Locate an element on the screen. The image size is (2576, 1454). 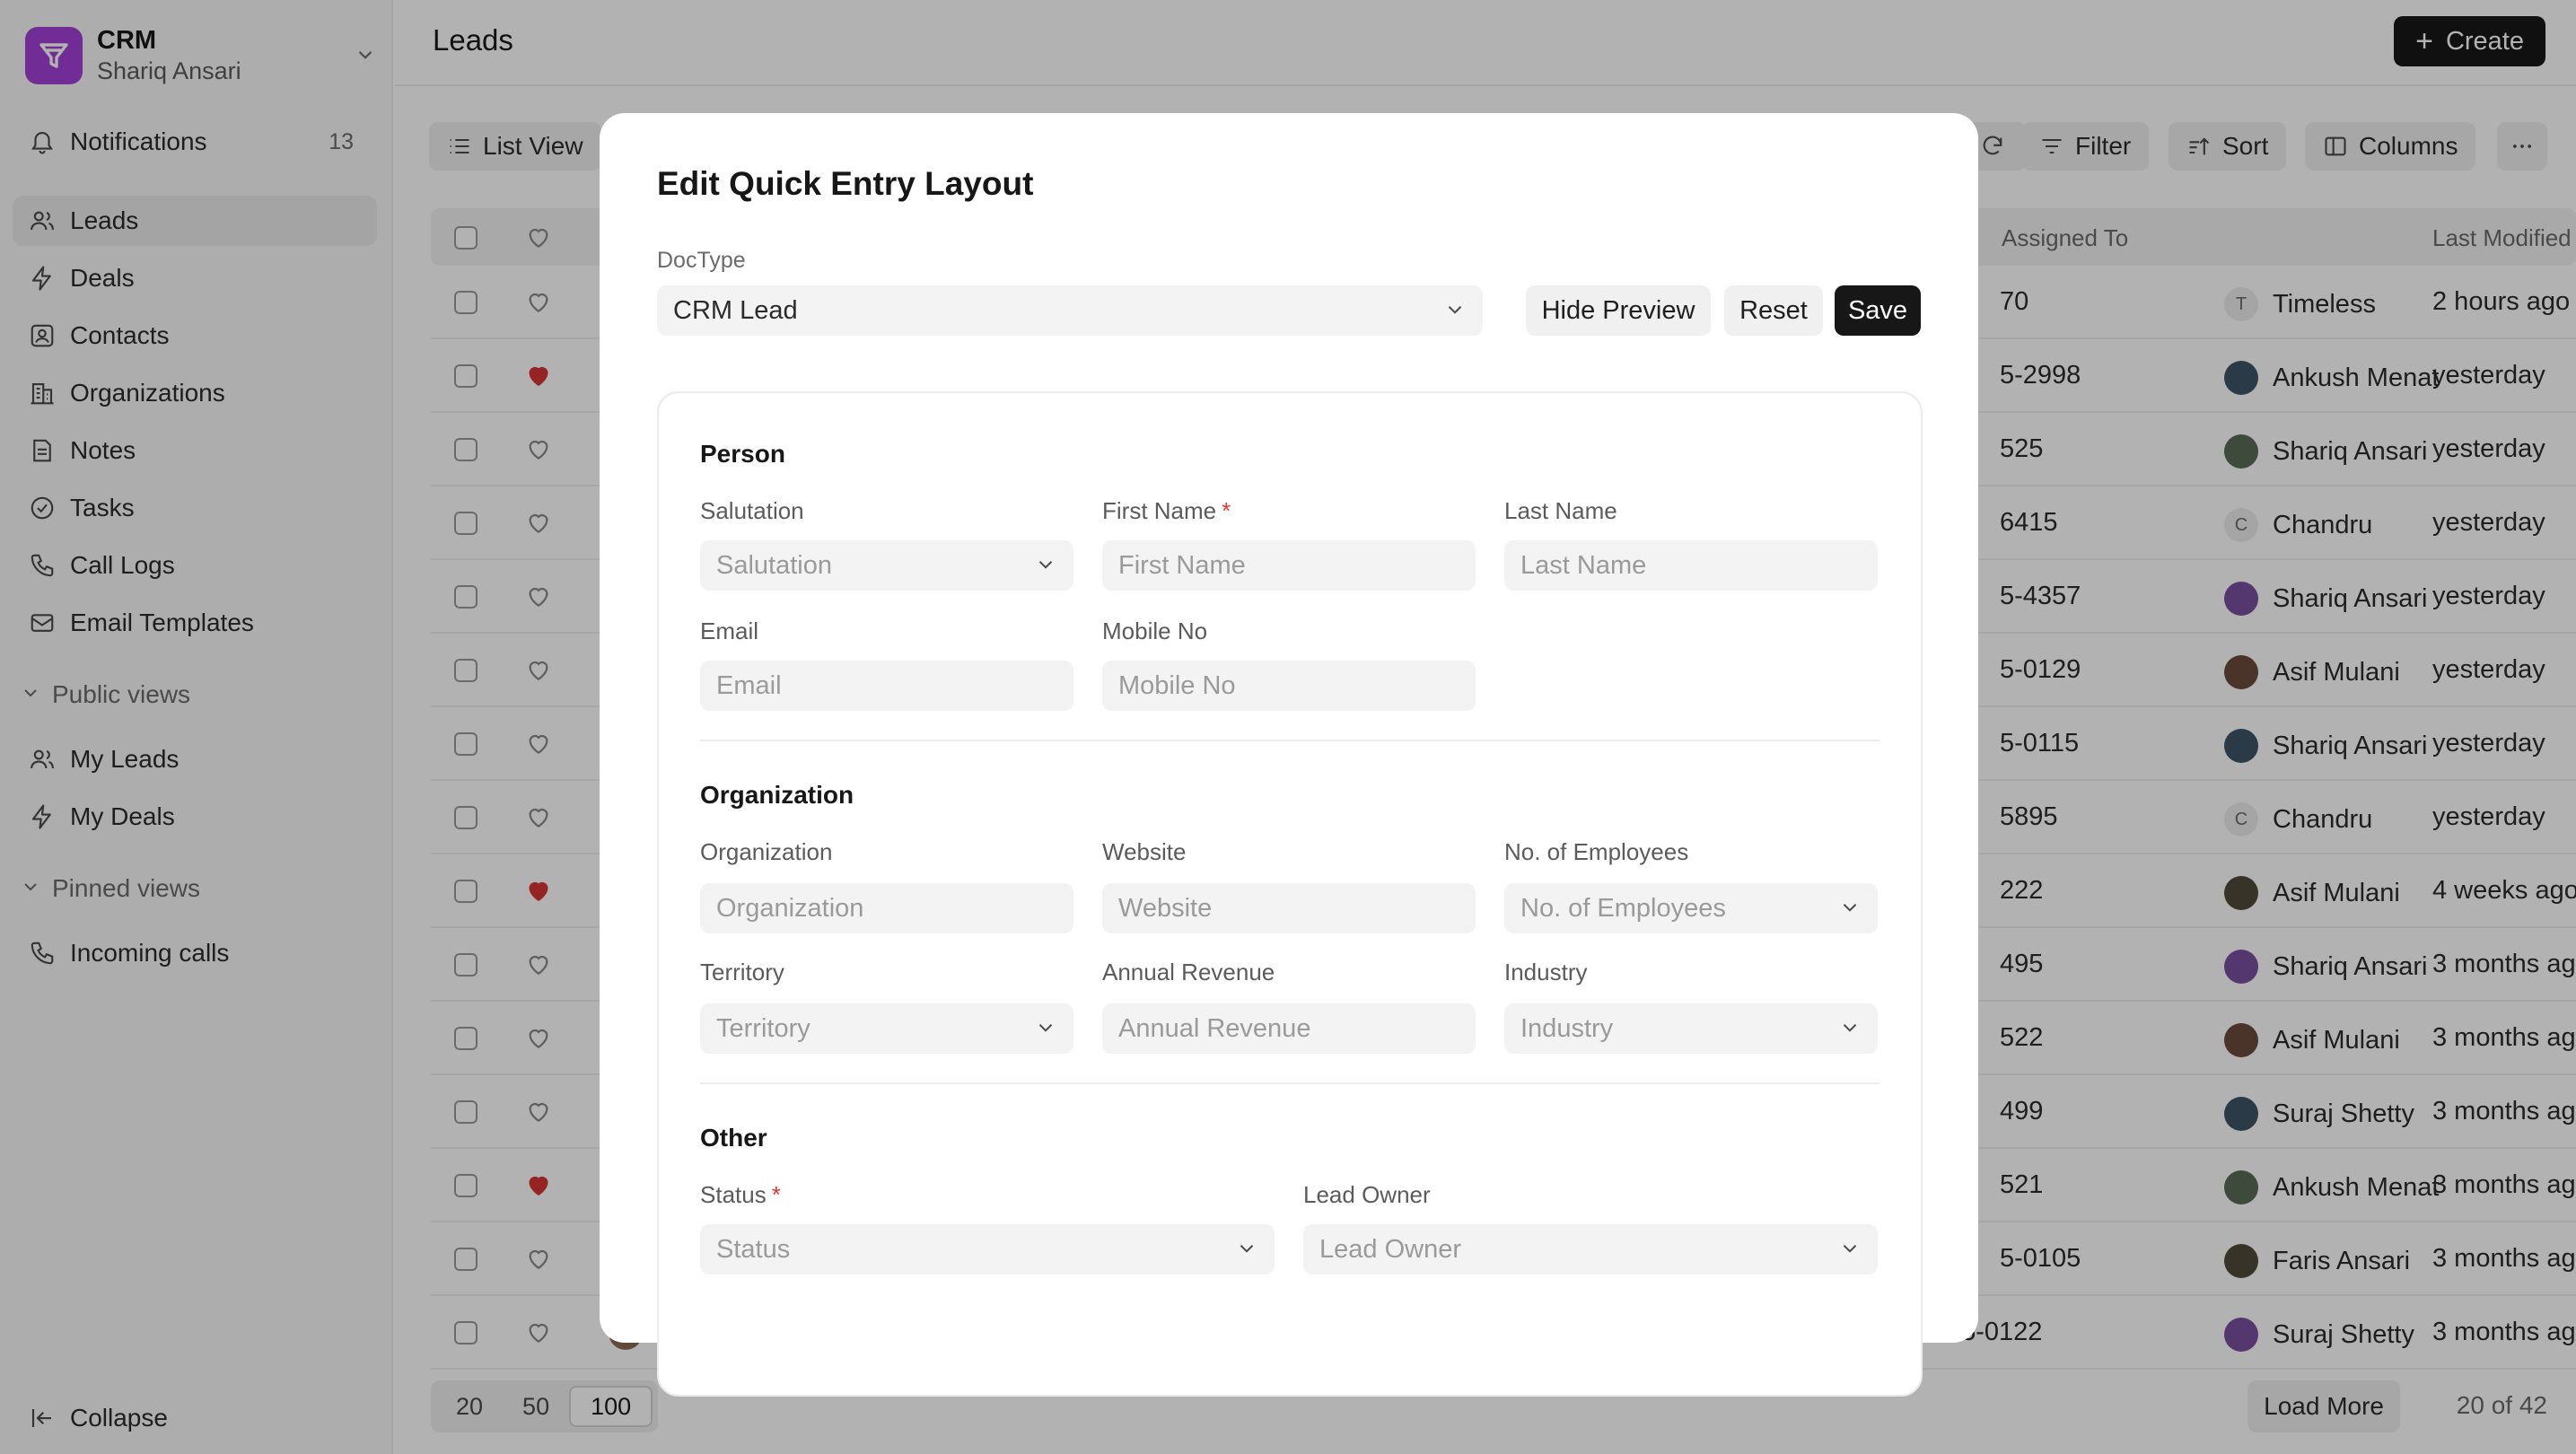
territory-select: Territory is located at coordinates (886, 1028).